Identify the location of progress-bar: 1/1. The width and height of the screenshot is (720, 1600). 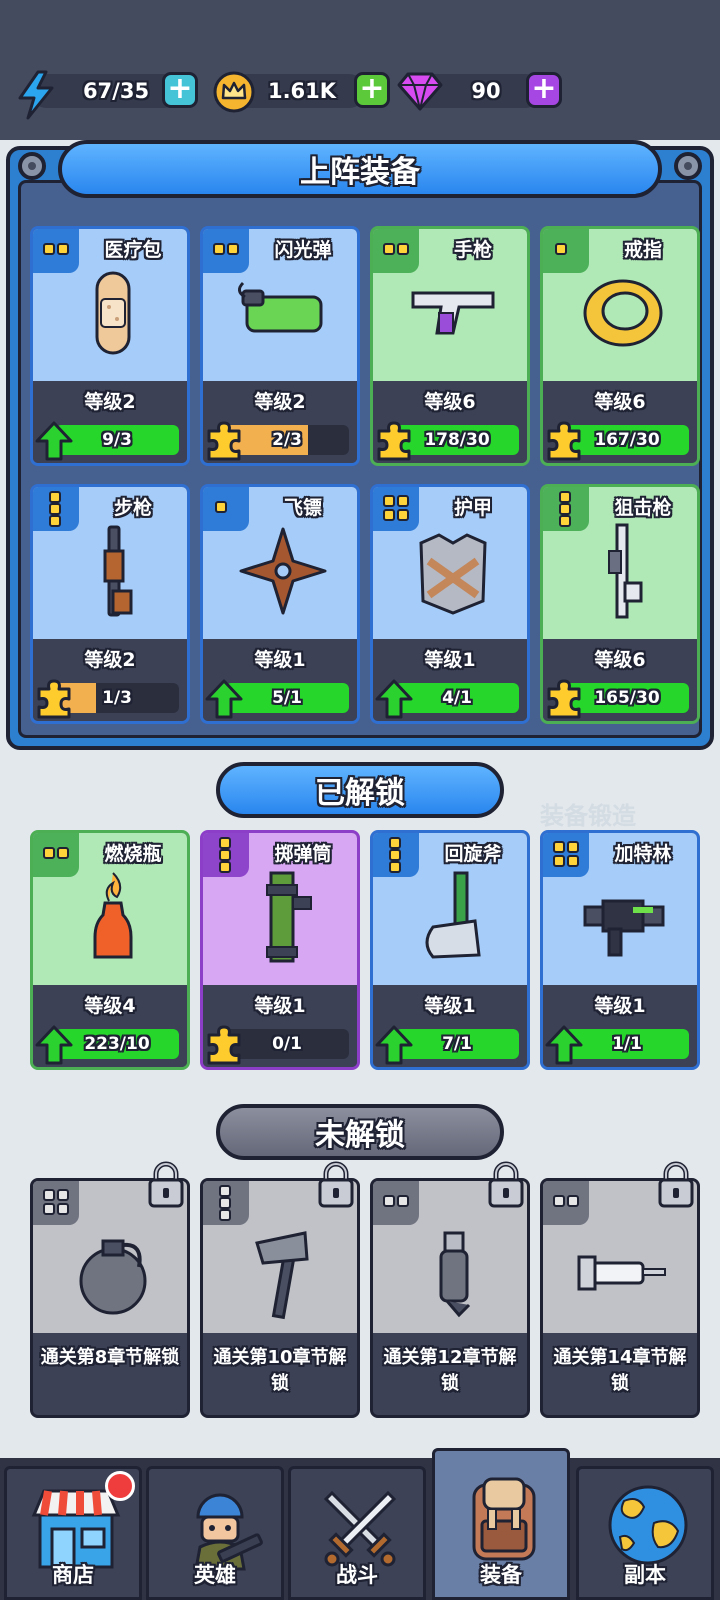
(627, 1044).